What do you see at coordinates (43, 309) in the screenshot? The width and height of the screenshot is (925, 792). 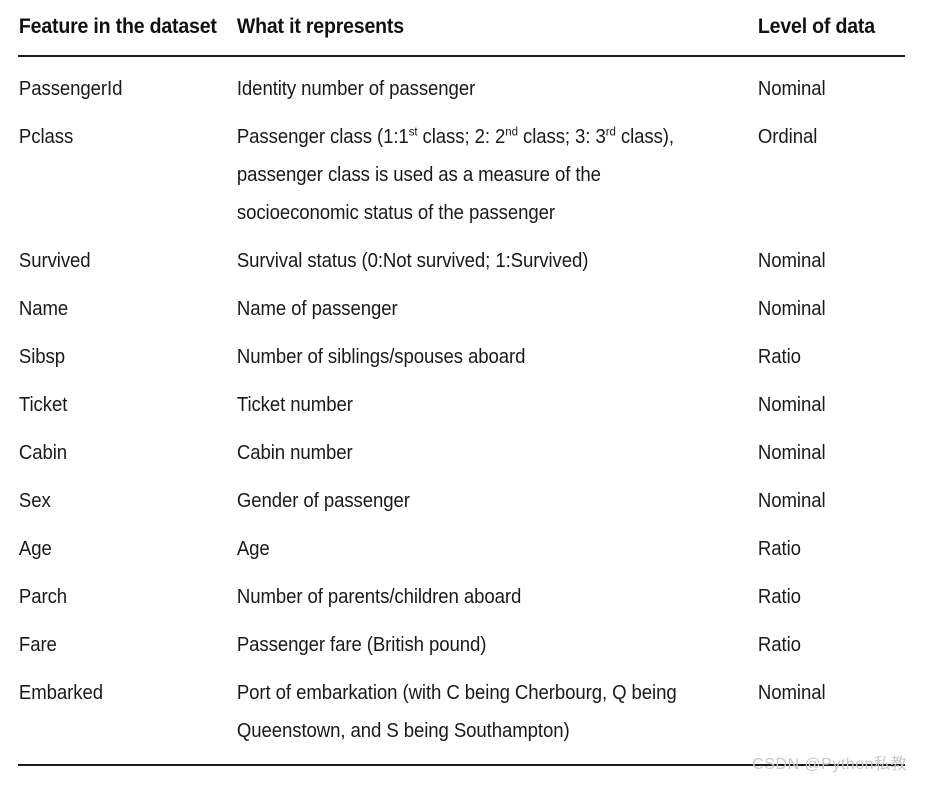 I see `cell-feature: Name` at bounding box center [43, 309].